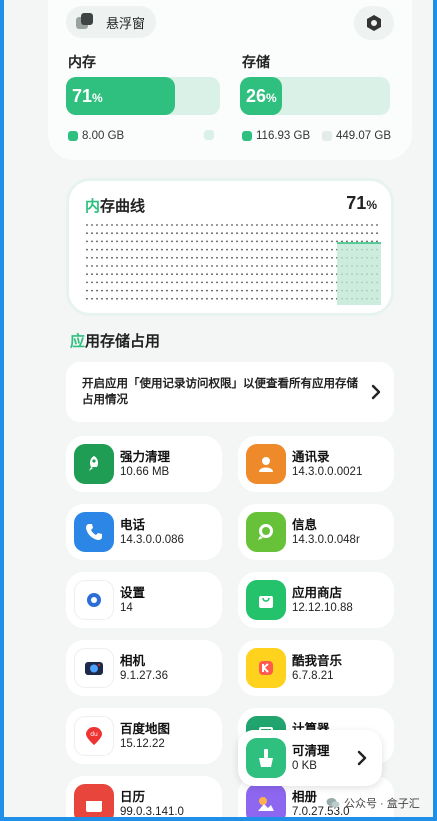  I want to click on curve-title-accent: 内, so click(93, 206).